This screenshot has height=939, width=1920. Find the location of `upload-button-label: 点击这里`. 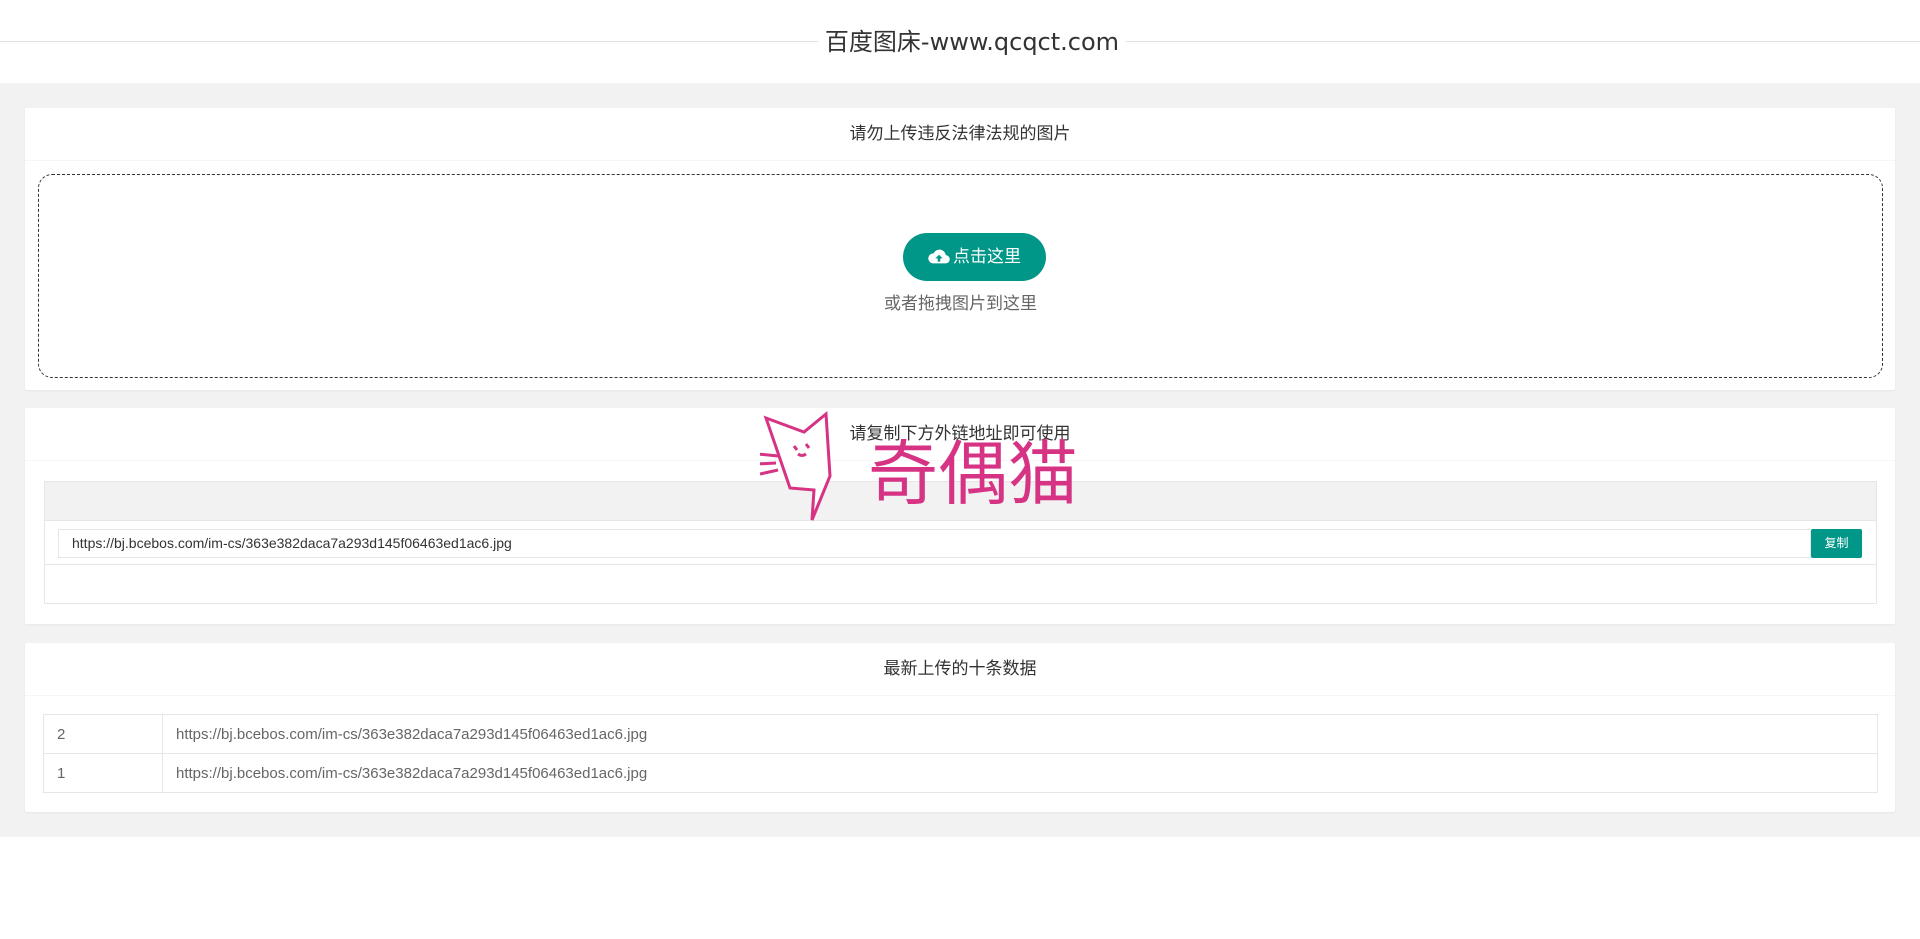

upload-button-label: 点击这里 is located at coordinates (987, 257).